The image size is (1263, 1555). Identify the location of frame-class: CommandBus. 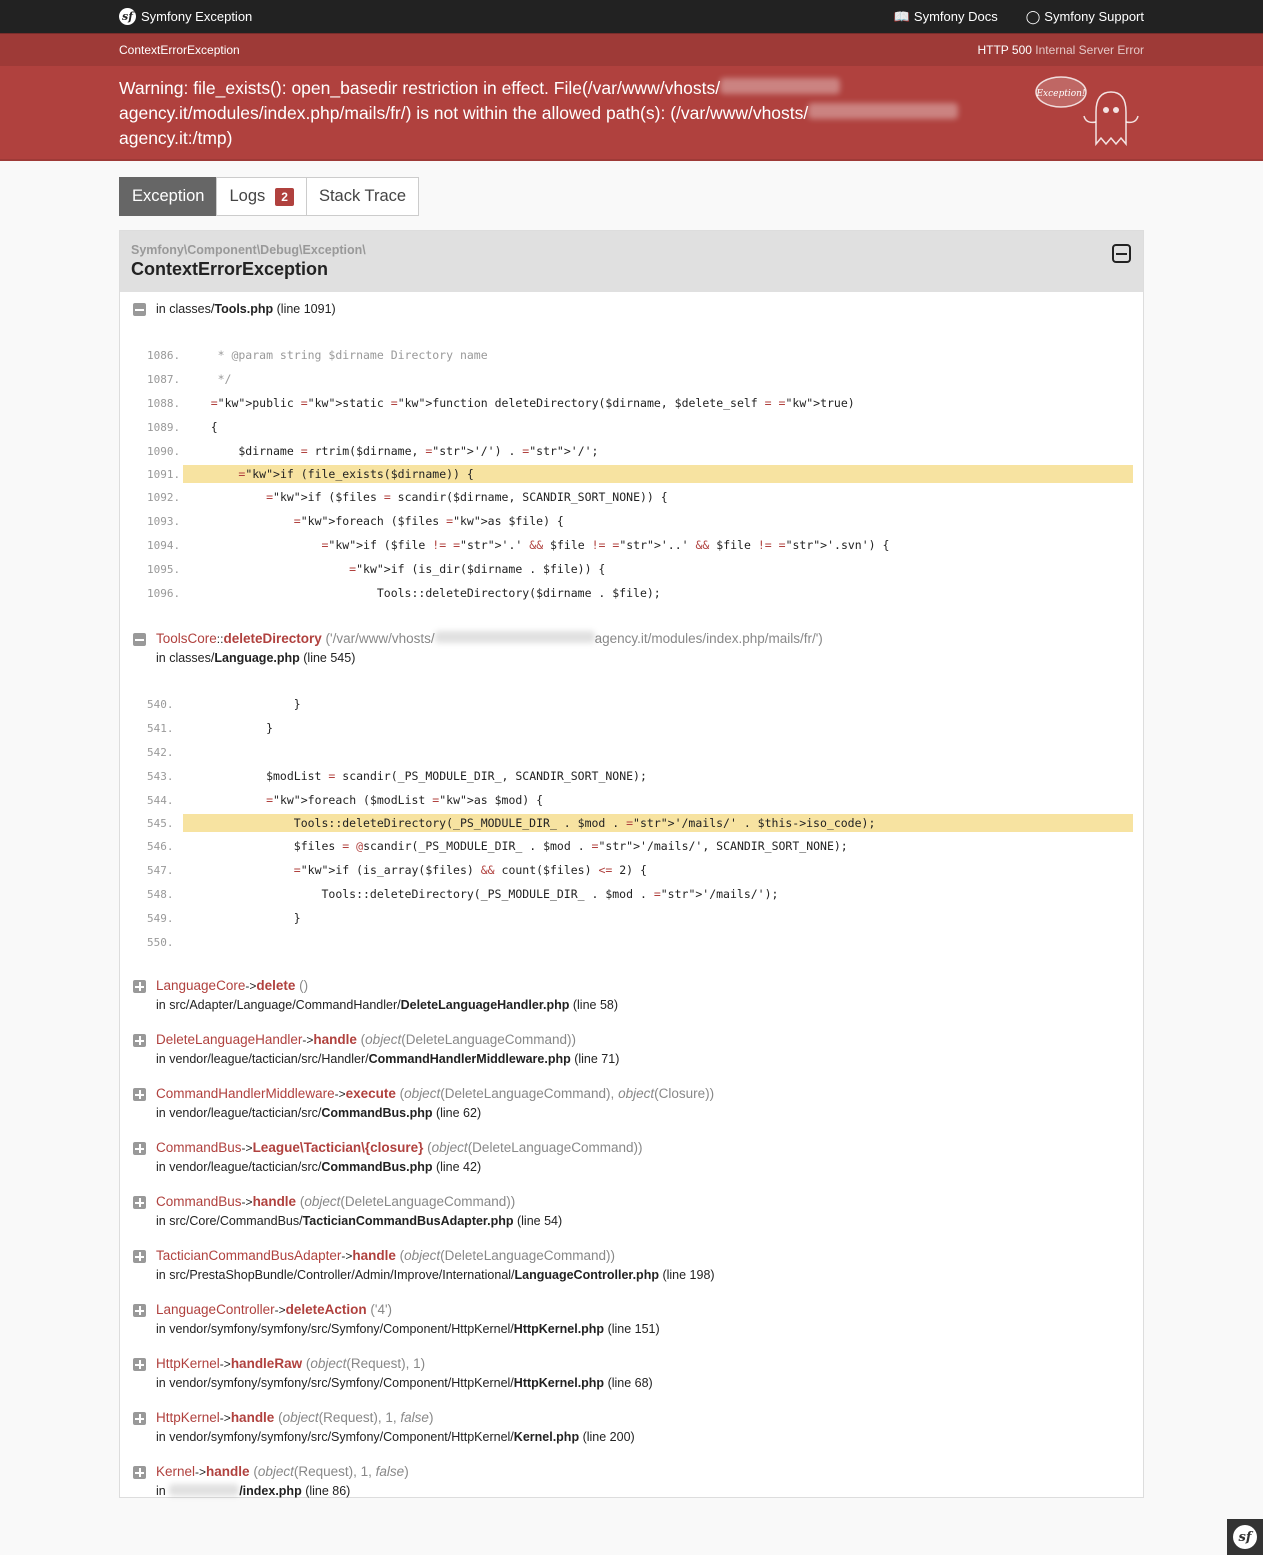
(199, 1147).